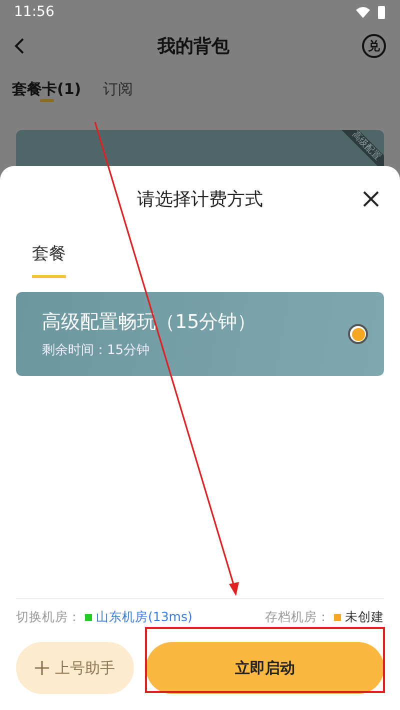 The width and height of the screenshot is (400, 710). I want to click on login-helper-button: 上号助手, so click(75, 668).